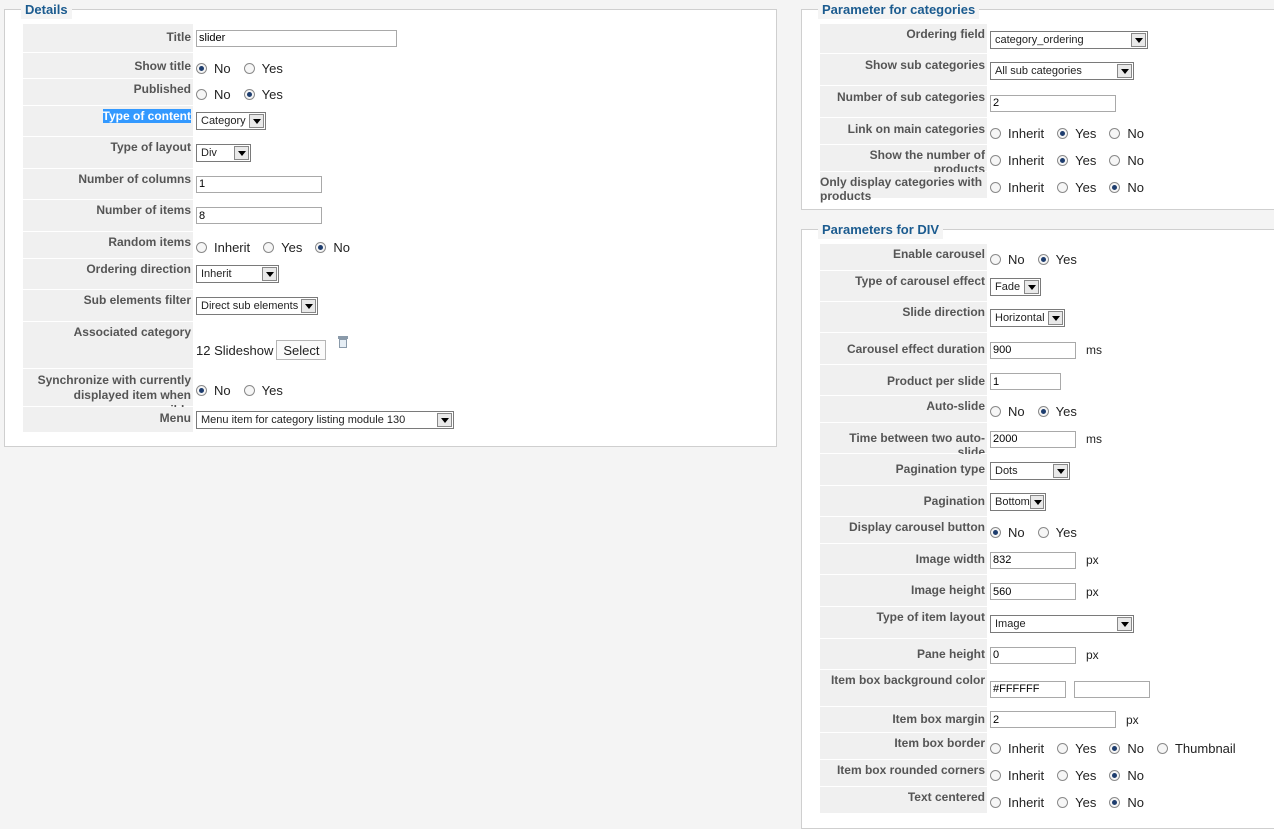  Describe the element at coordinates (1015, 287) in the screenshot. I see `carousel-effect-select: Fade` at that location.